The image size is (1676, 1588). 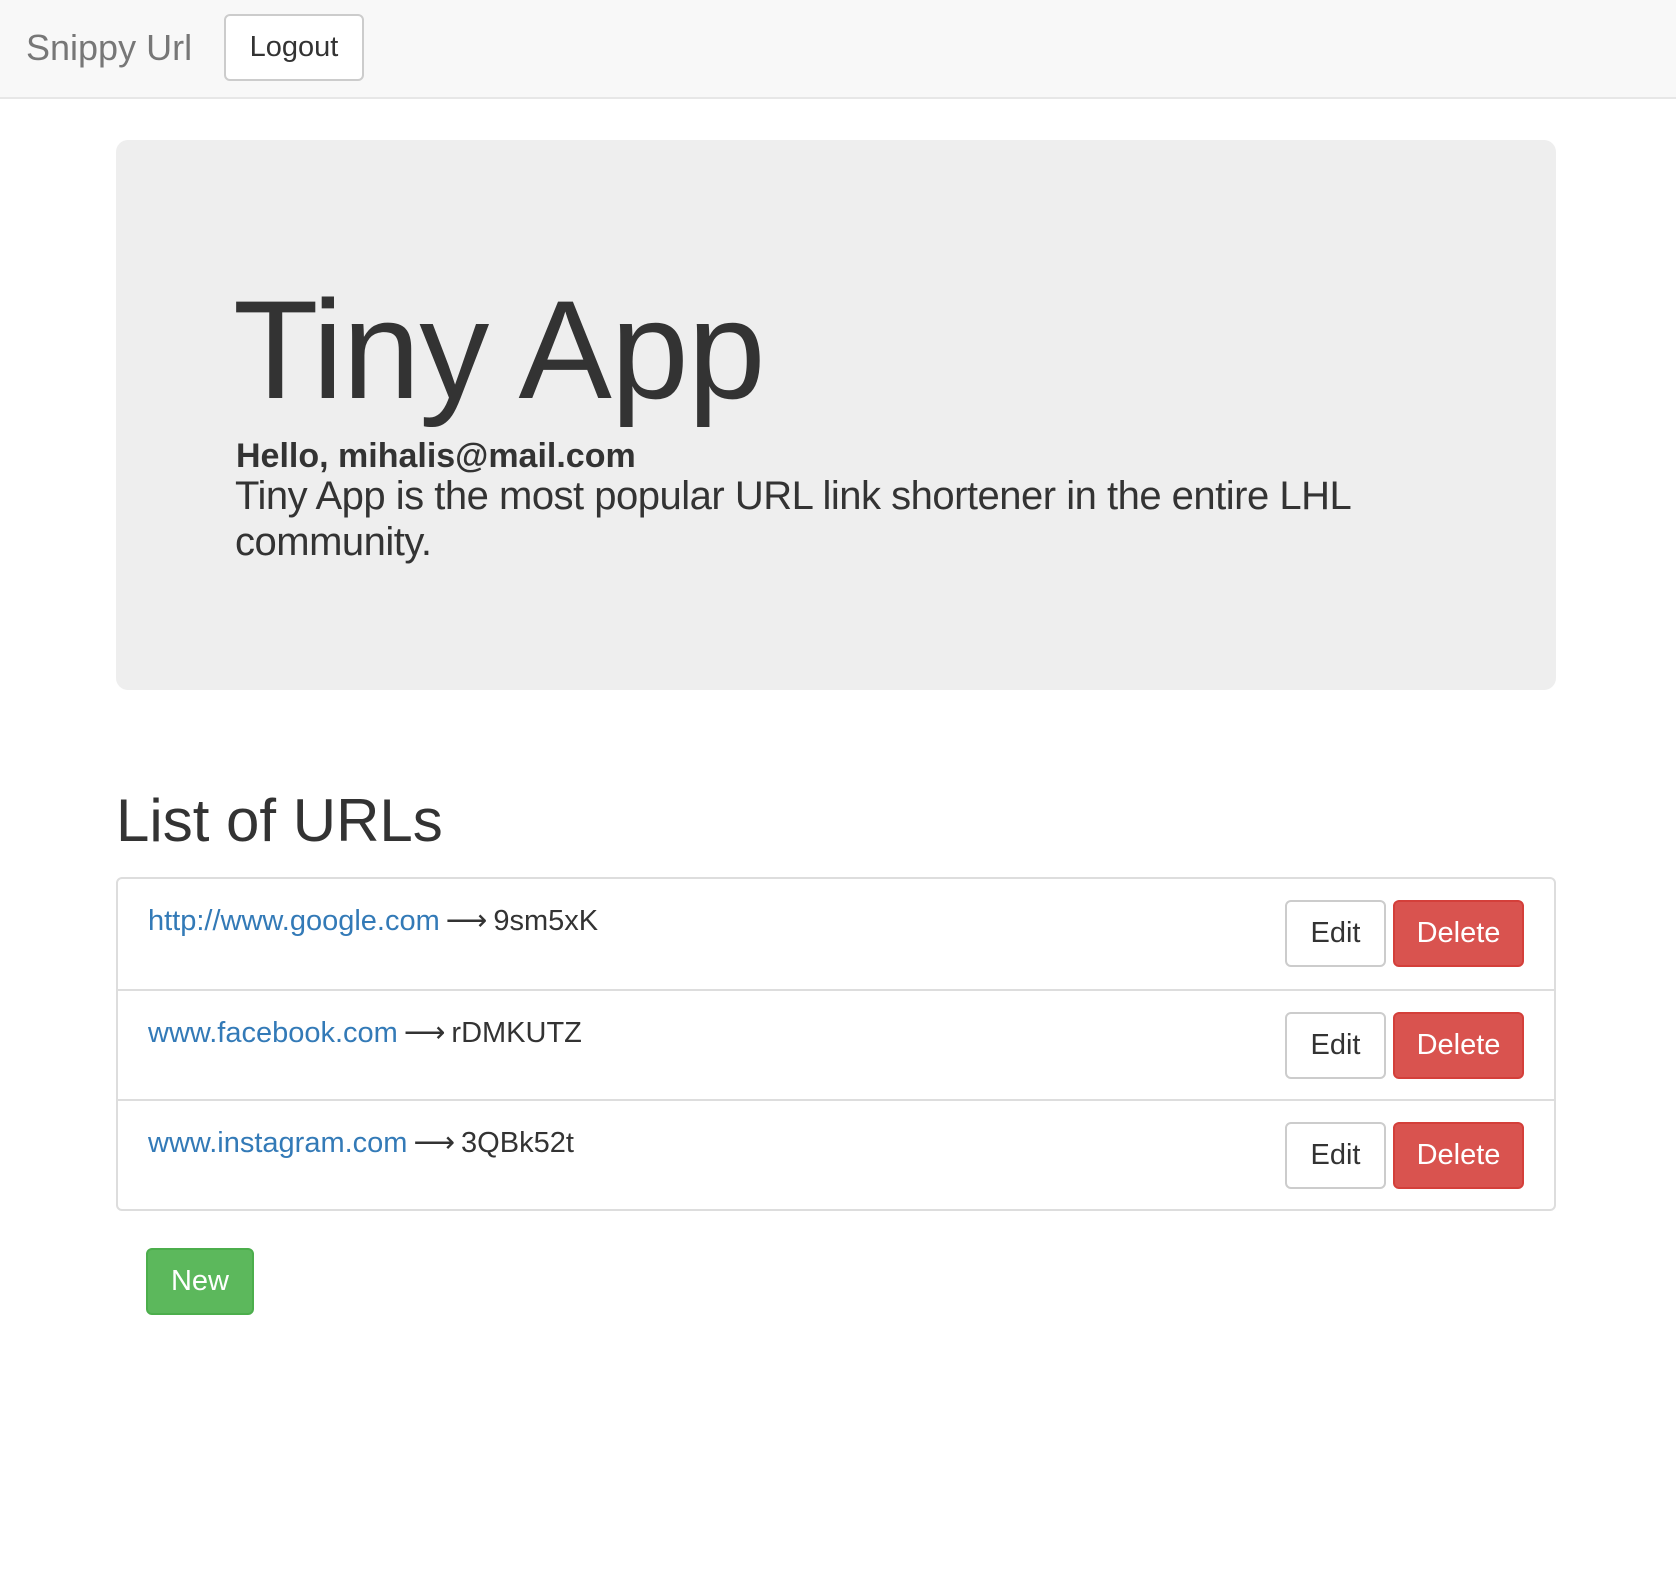 What do you see at coordinates (517, 1143) in the screenshot?
I see `short-code: 3QBk52t` at bounding box center [517, 1143].